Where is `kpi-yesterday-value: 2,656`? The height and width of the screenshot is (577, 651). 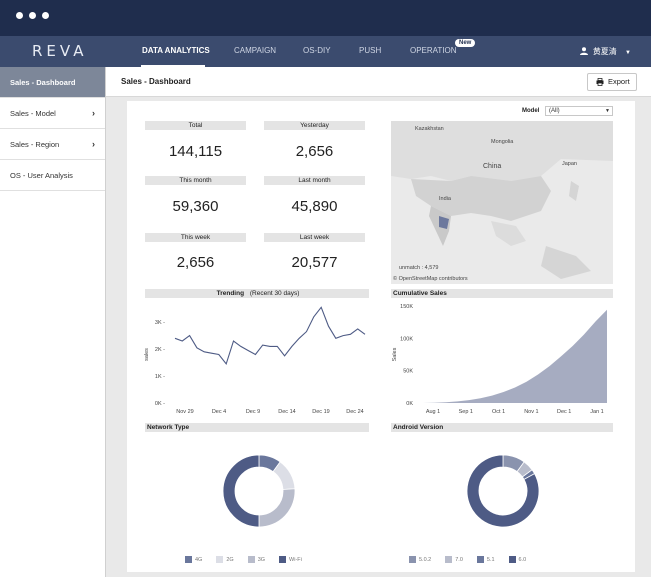 kpi-yesterday-value: 2,656 is located at coordinates (314, 151).